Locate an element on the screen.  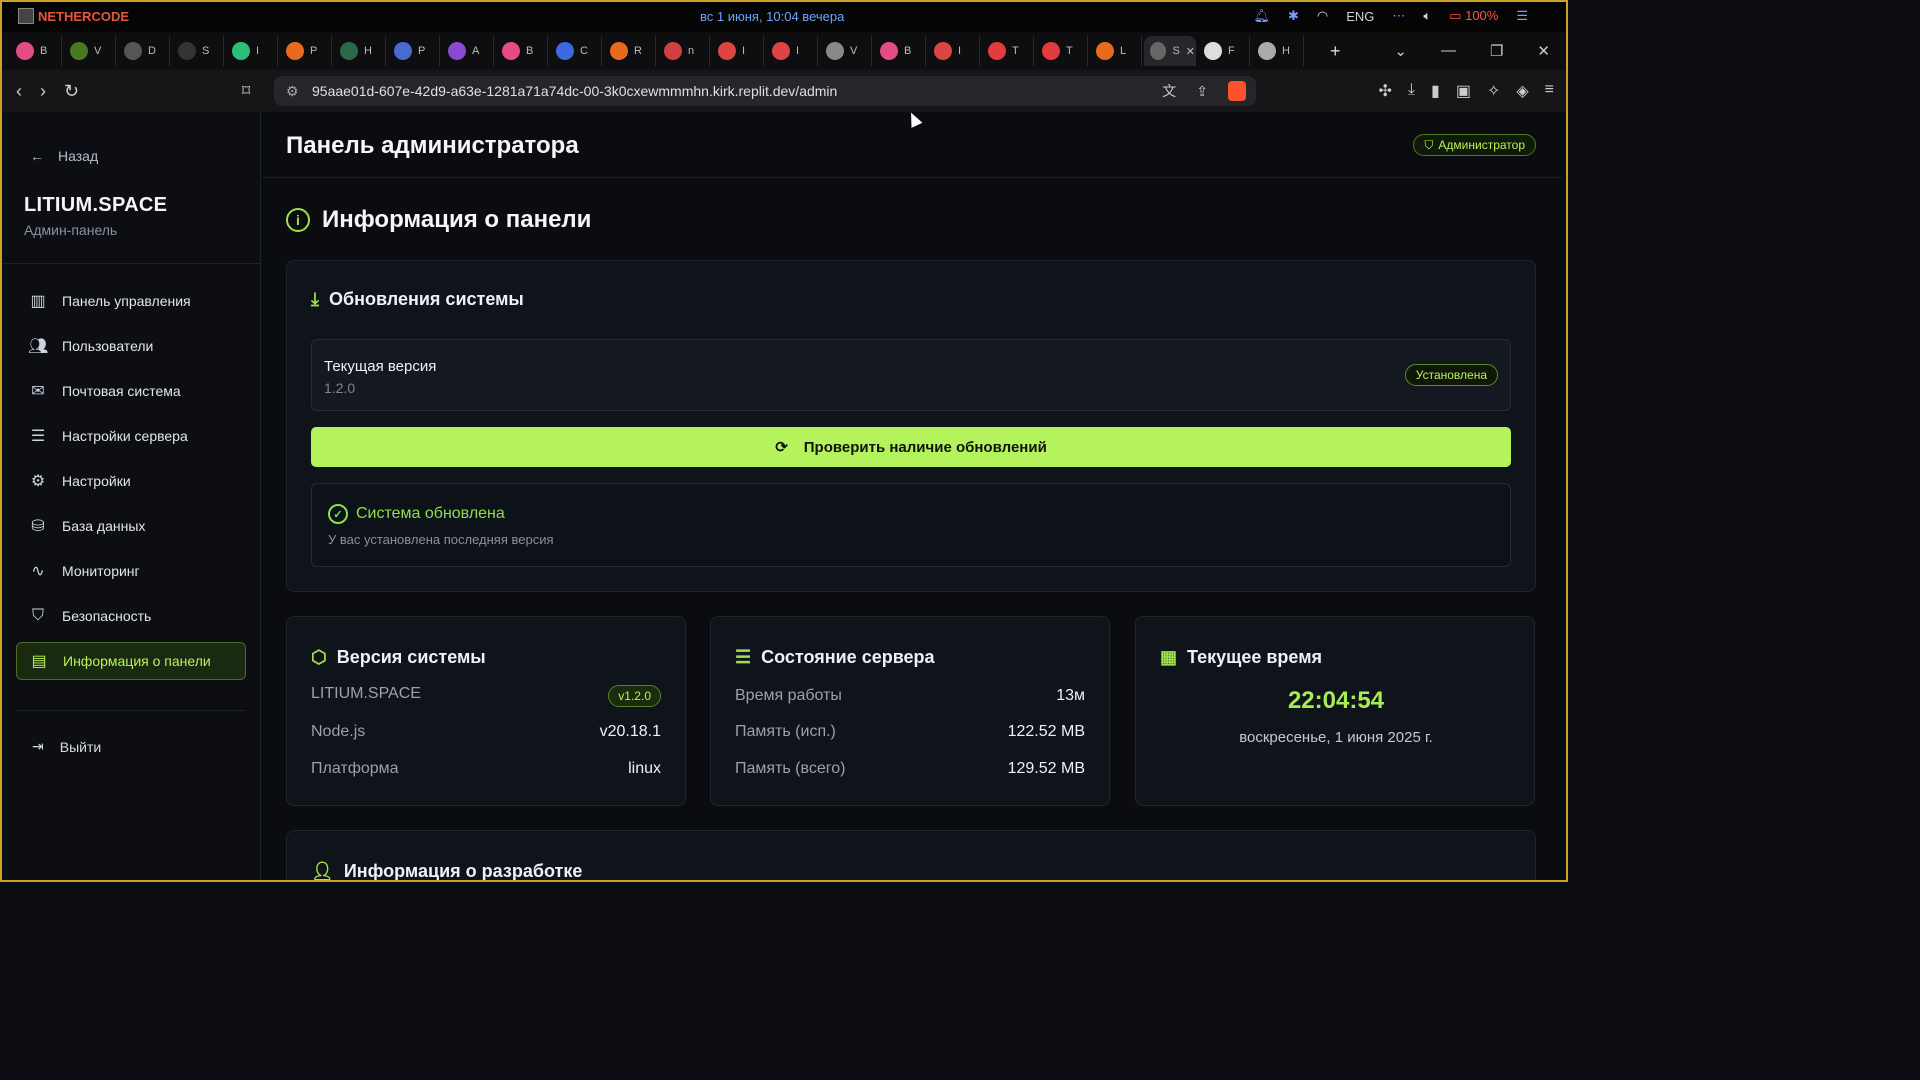
check-circle-icon: ✓ is located at coordinates (338, 514).